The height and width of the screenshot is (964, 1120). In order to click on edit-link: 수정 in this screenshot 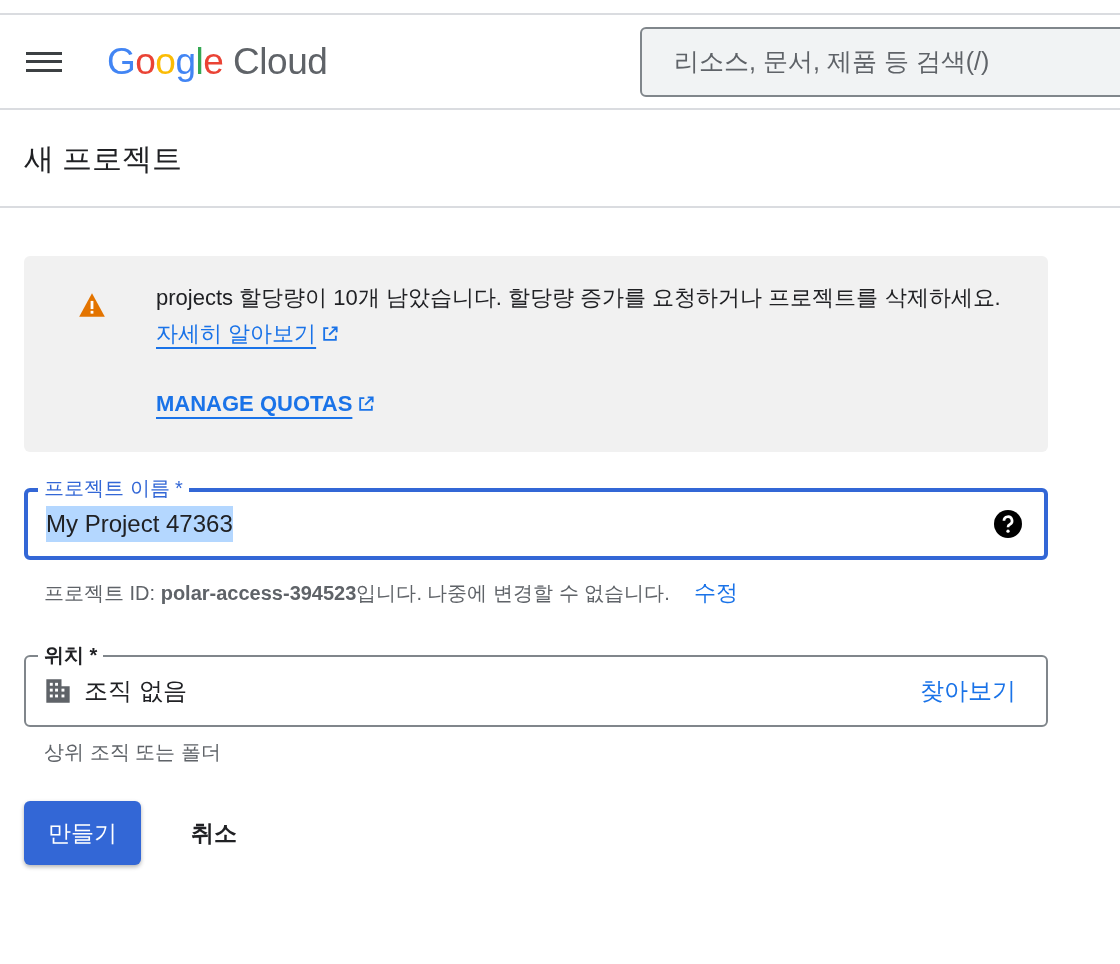, I will do `click(715, 592)`.